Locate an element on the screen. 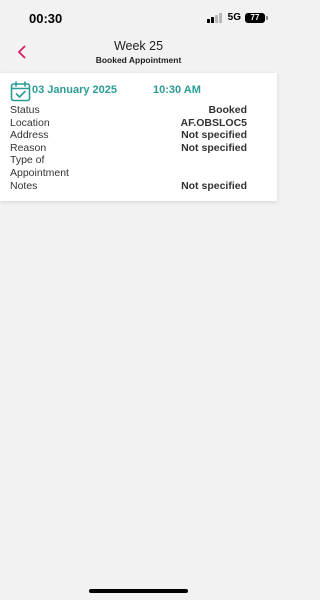 This screenshot has width=320, height=600. detail-label: Location is located at coordinates (30, 122).